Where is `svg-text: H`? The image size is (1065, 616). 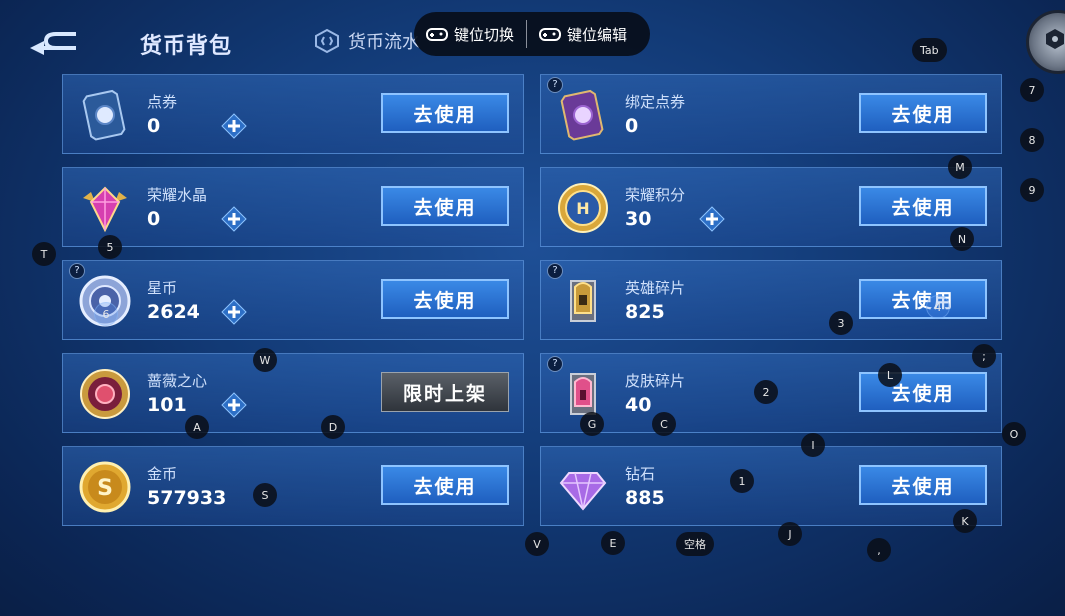 svg-text: H is located at coordinates (582, 208).